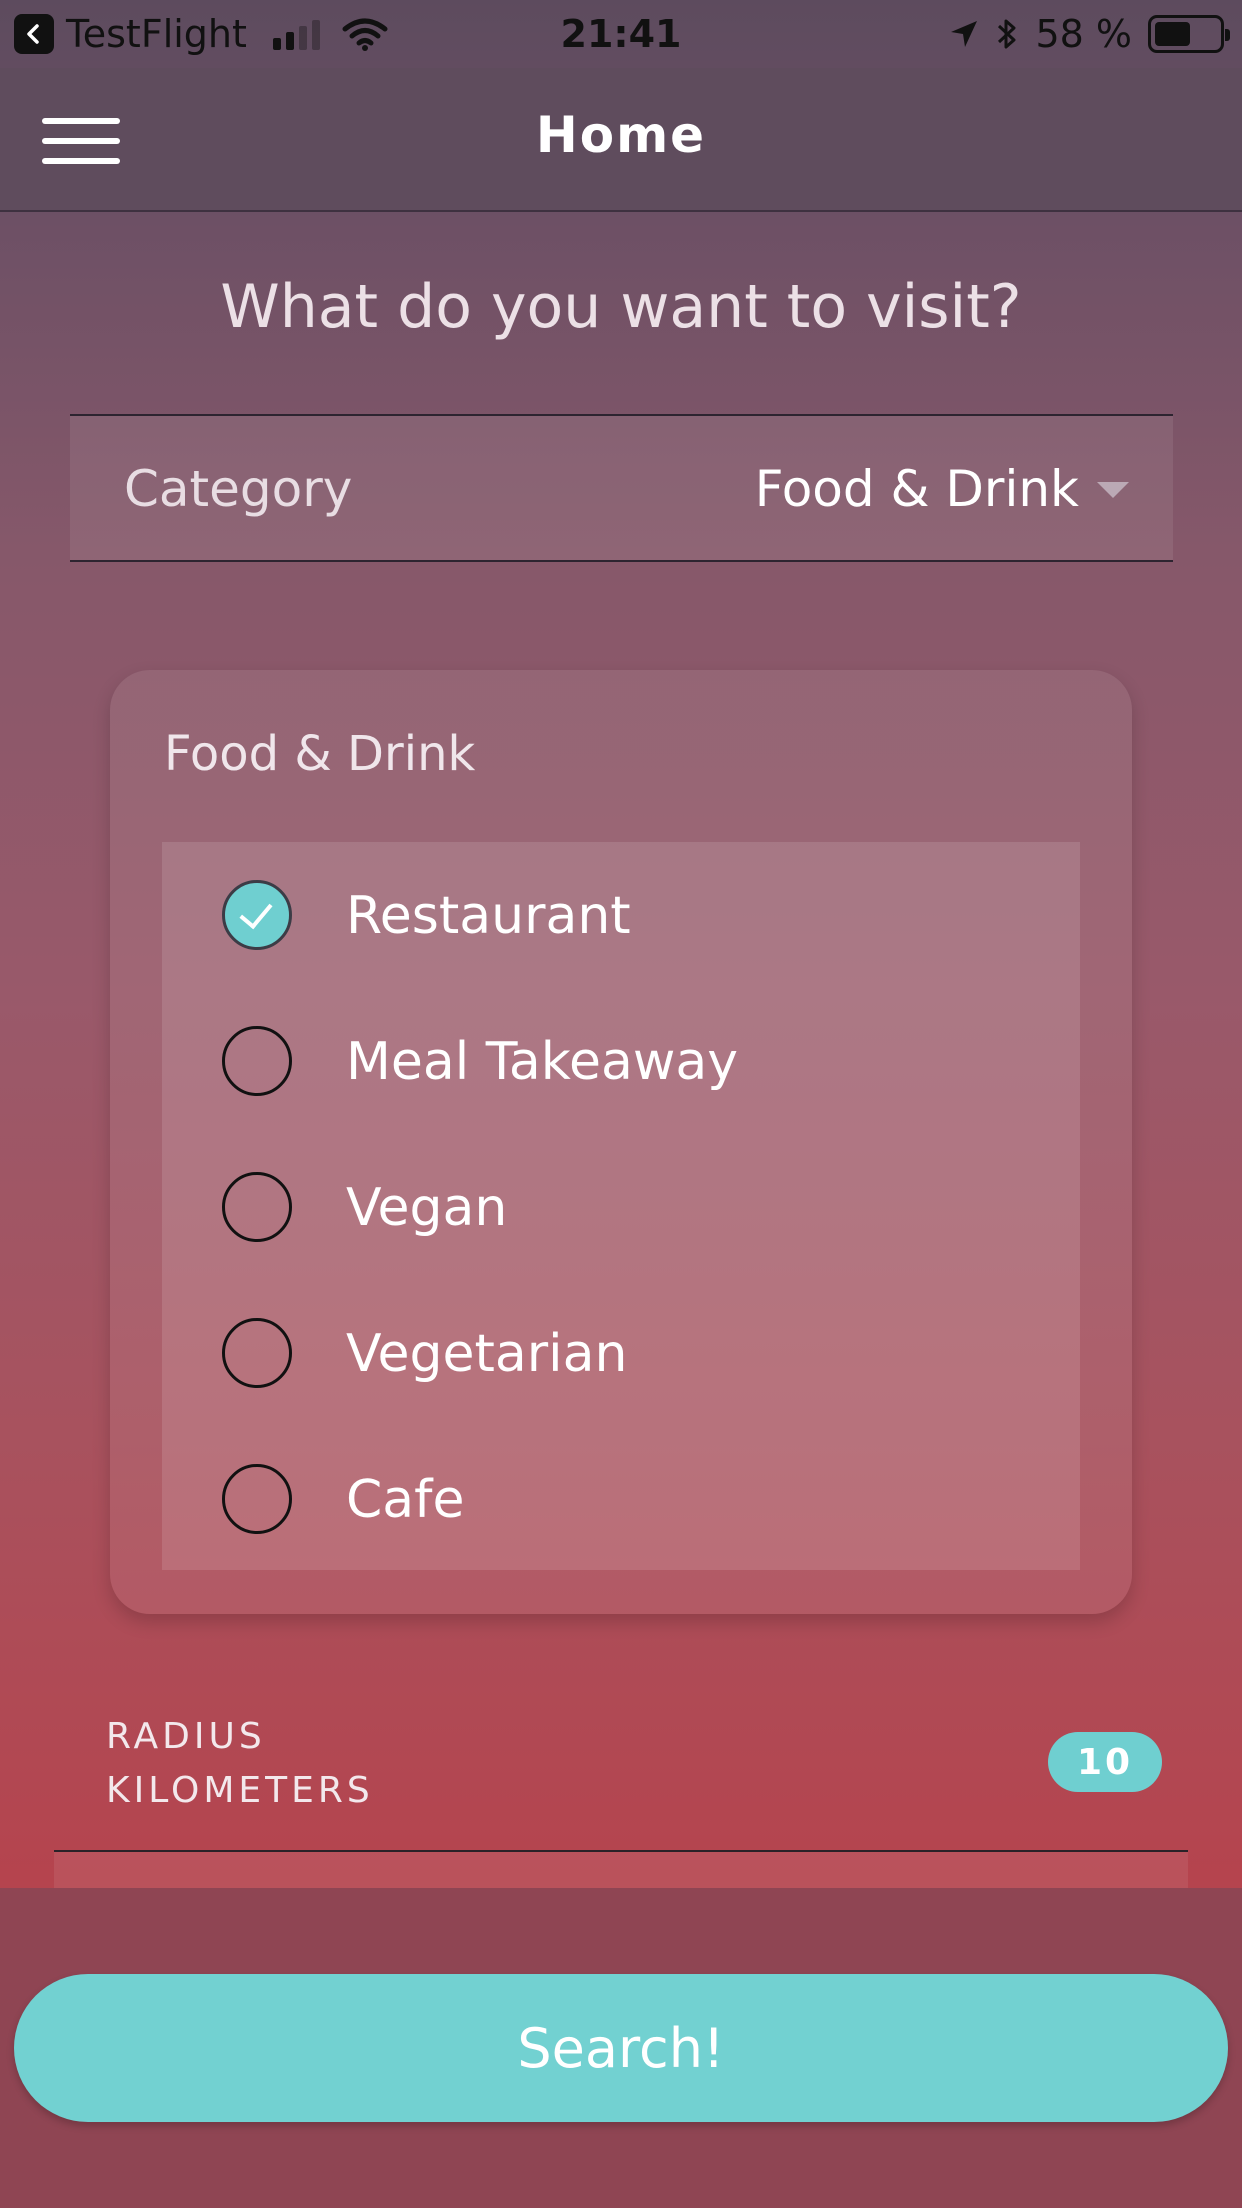  Describe the element at coordinates (238, 489) in the screenshot. I see `category-label: Category` at that location.